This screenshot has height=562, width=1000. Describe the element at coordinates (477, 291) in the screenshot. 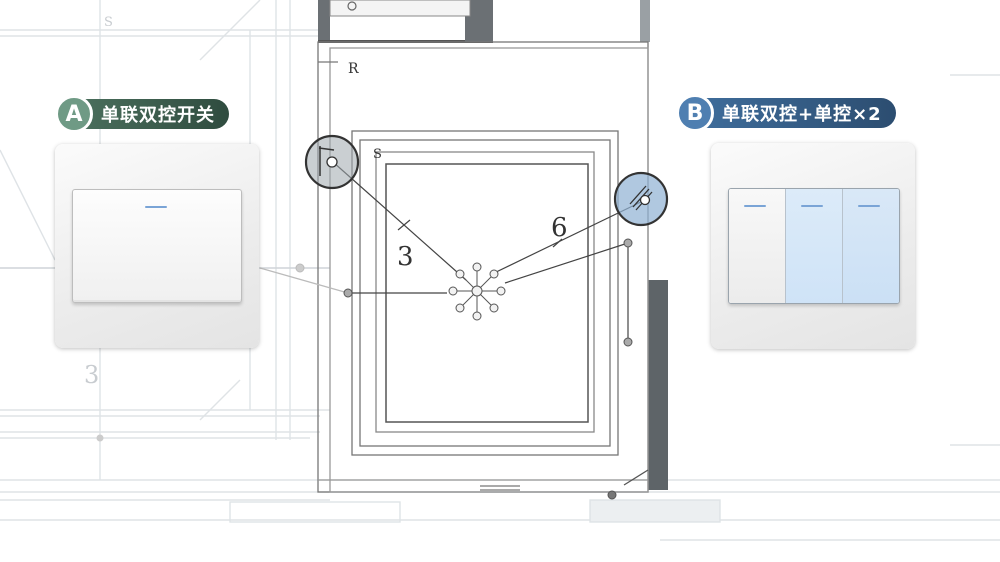

I see `chandelier-icon` at that location.